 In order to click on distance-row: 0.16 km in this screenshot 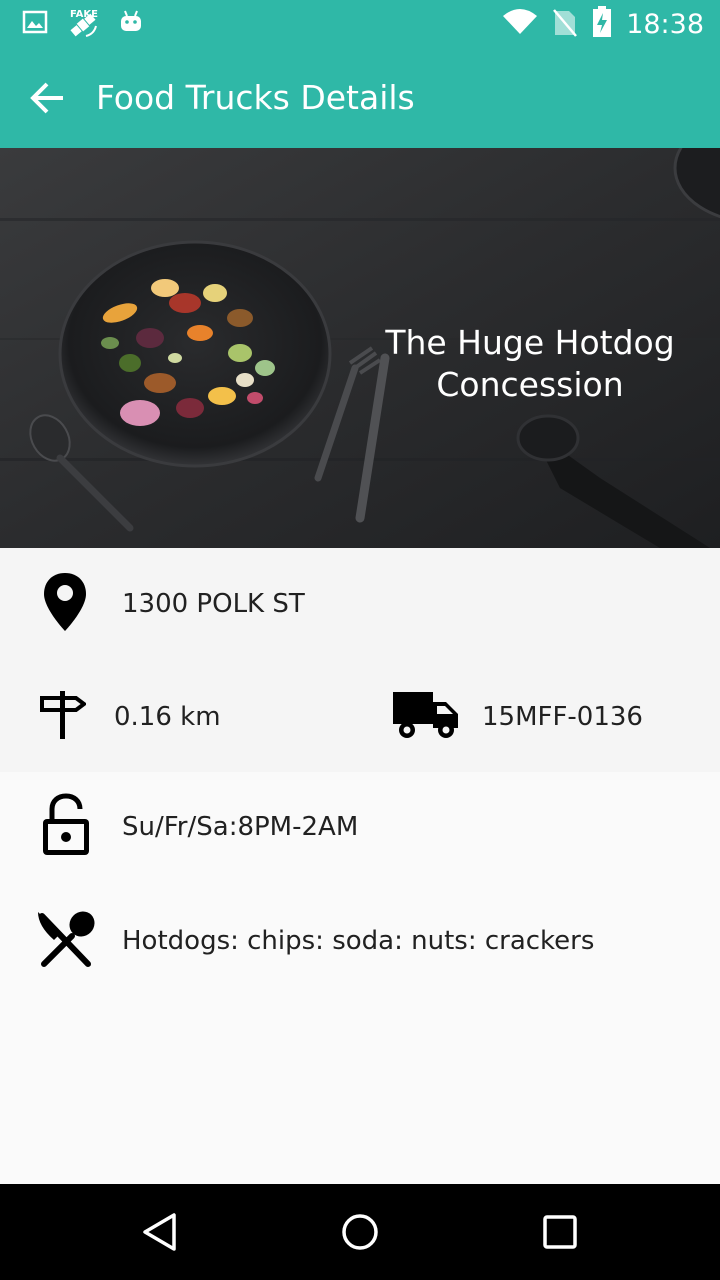, I will do `click(130, 717)`.